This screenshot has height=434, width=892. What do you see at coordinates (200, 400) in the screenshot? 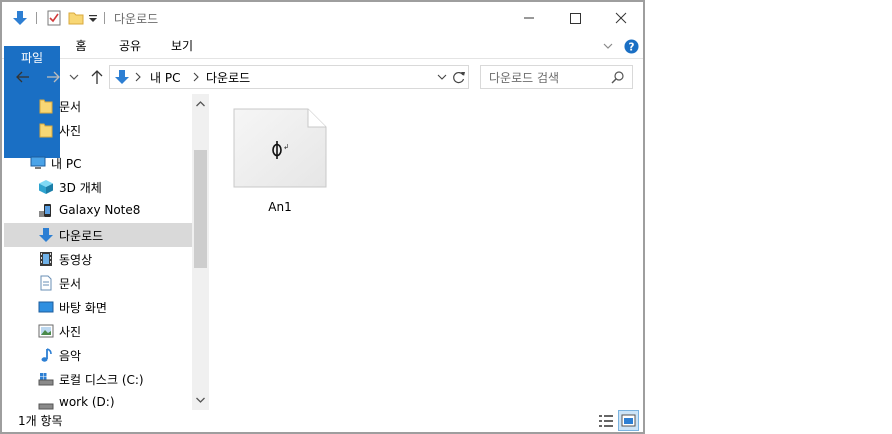
I see `scroll-down-icon` at bounding box center [200, 400].